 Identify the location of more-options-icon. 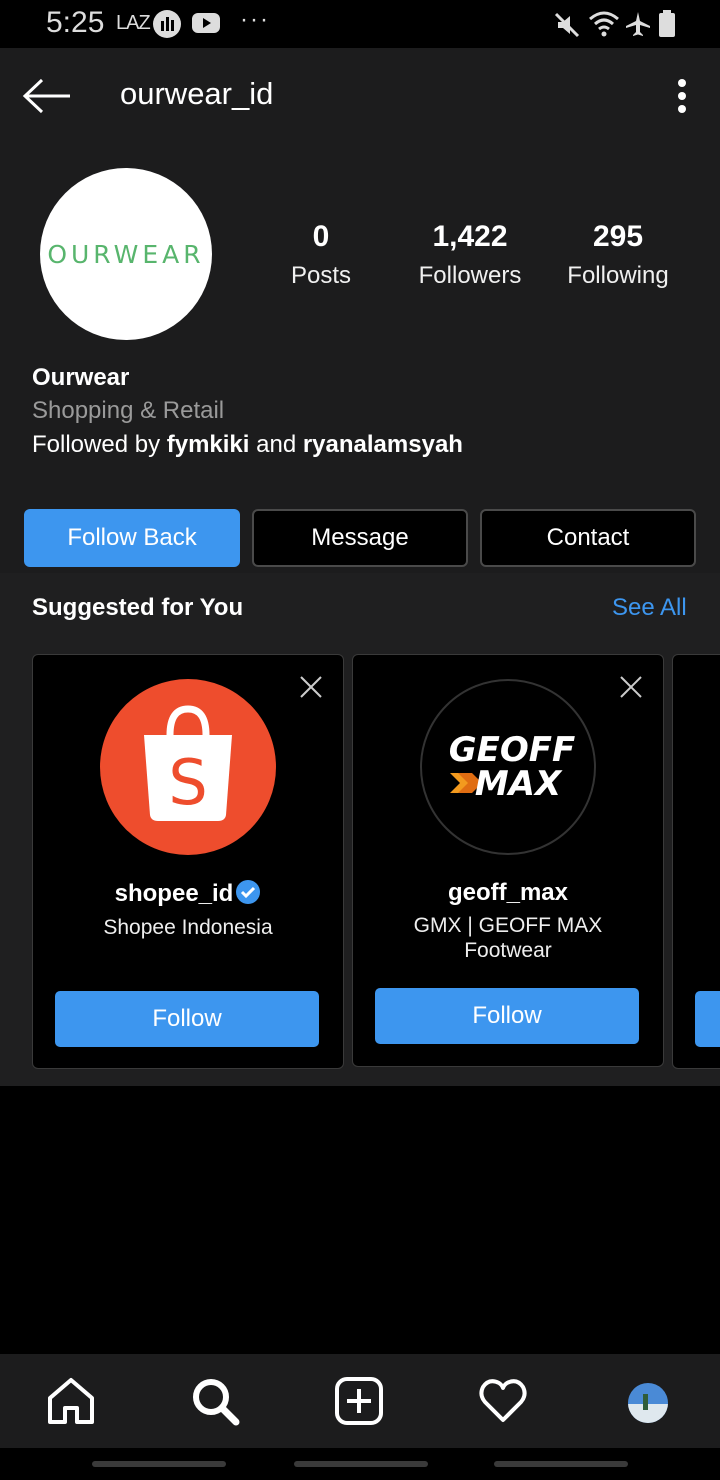
(682, 98).